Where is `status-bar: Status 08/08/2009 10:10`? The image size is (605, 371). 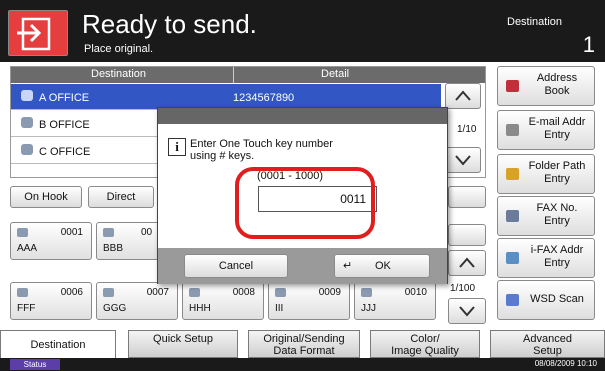
status-bar: Status 08/08/2009 10:10 is located at coordinates (302, 364).